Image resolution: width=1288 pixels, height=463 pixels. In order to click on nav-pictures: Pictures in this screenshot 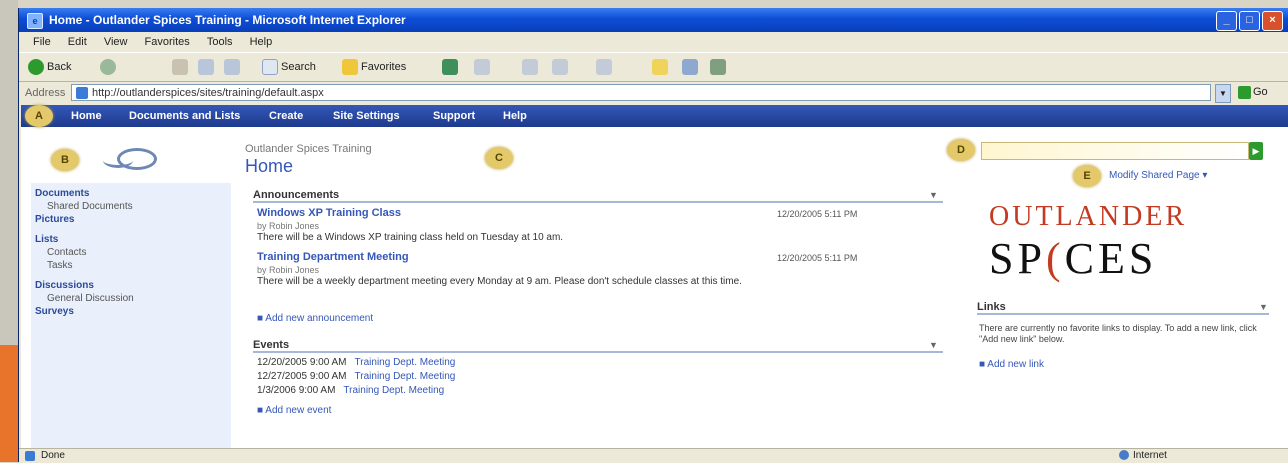, I will do `click(54, 219)`.